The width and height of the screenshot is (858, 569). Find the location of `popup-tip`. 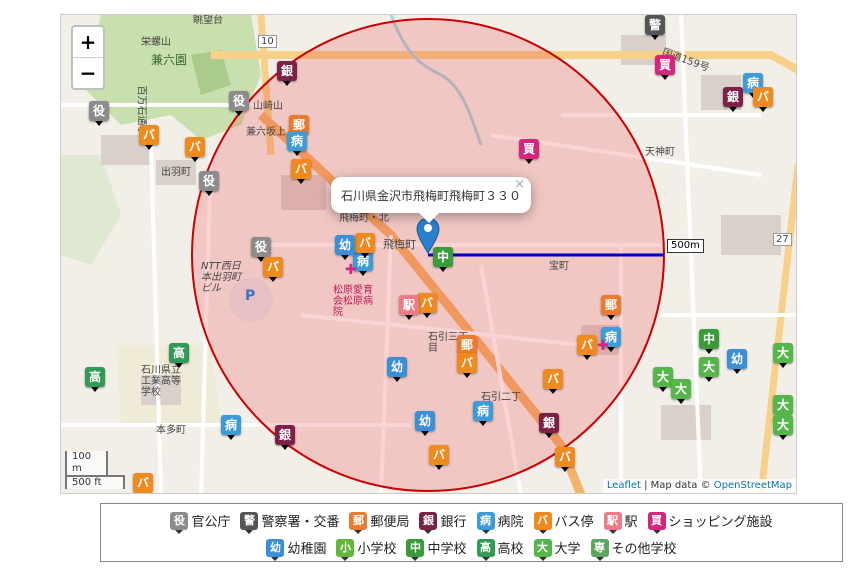

popup-tip is located at coordinates (429, 218).